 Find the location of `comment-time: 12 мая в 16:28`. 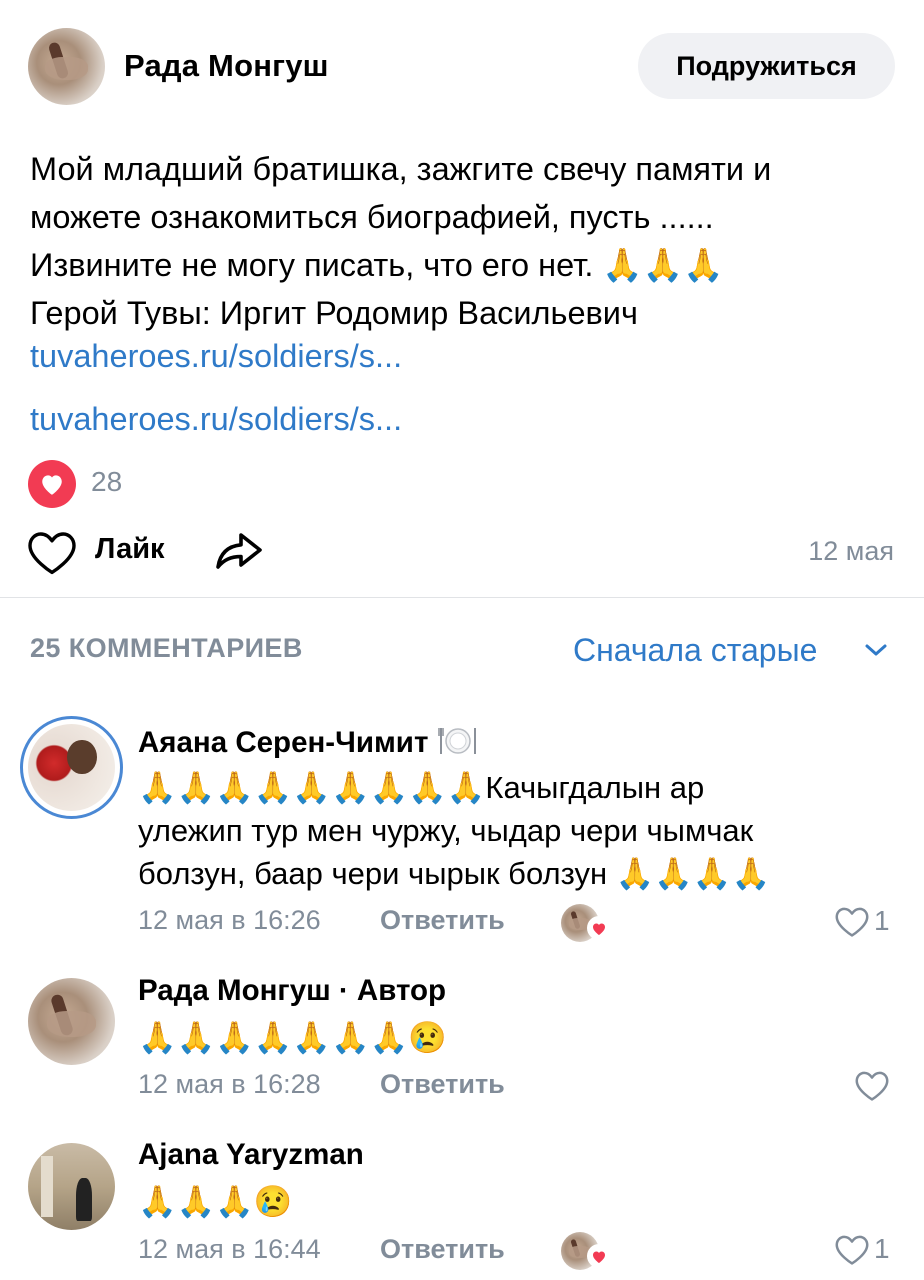

comment-time: 12 мая в 16:28 is located at coordinates (229, 1084).